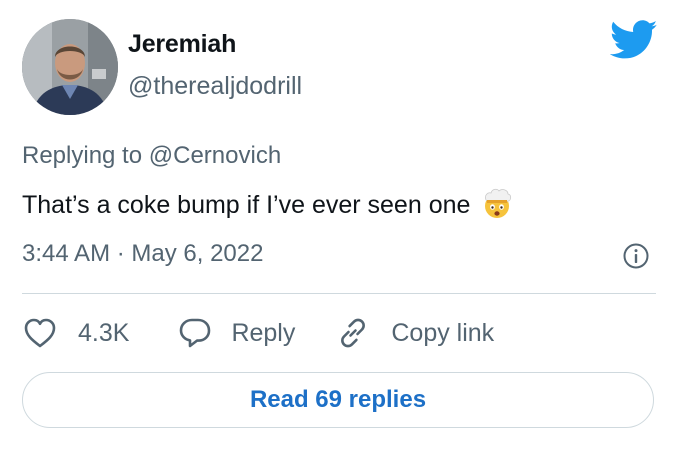 The width and height of the screenshot is (678, 452). What do you see at coordinates (82, 155) in the screenshot?
I see `replying-prefix: Replying to` at bounding box center [82, 155].